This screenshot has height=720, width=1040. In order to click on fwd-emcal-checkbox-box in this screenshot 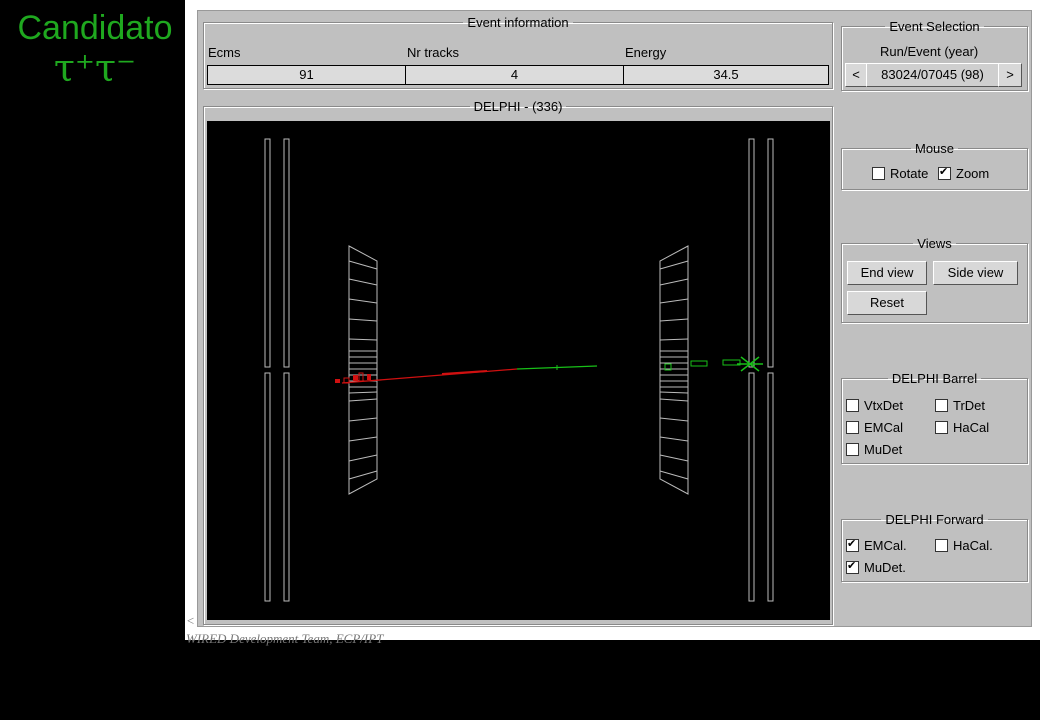, I will do `click(852, 545)`.